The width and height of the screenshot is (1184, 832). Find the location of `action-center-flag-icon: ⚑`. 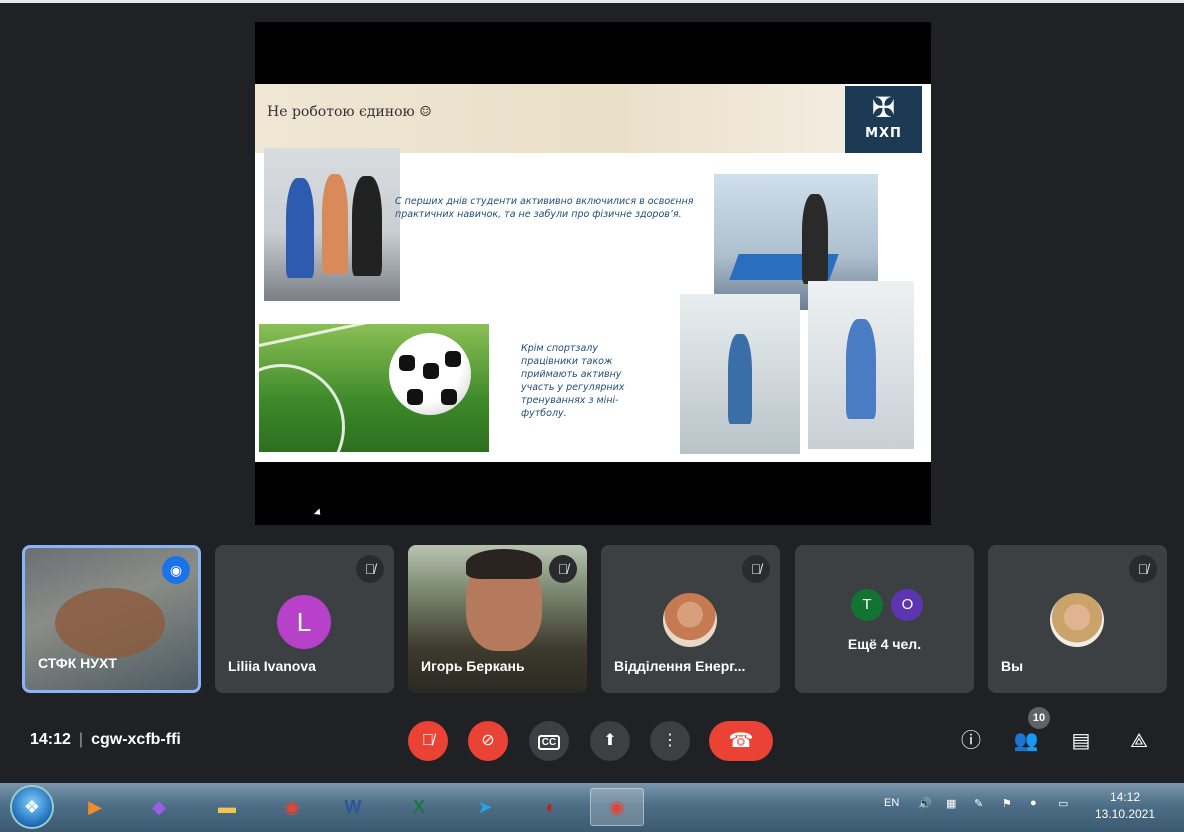

action-center-flag-icon: ⚑ is located at coordinates (1007, 803).